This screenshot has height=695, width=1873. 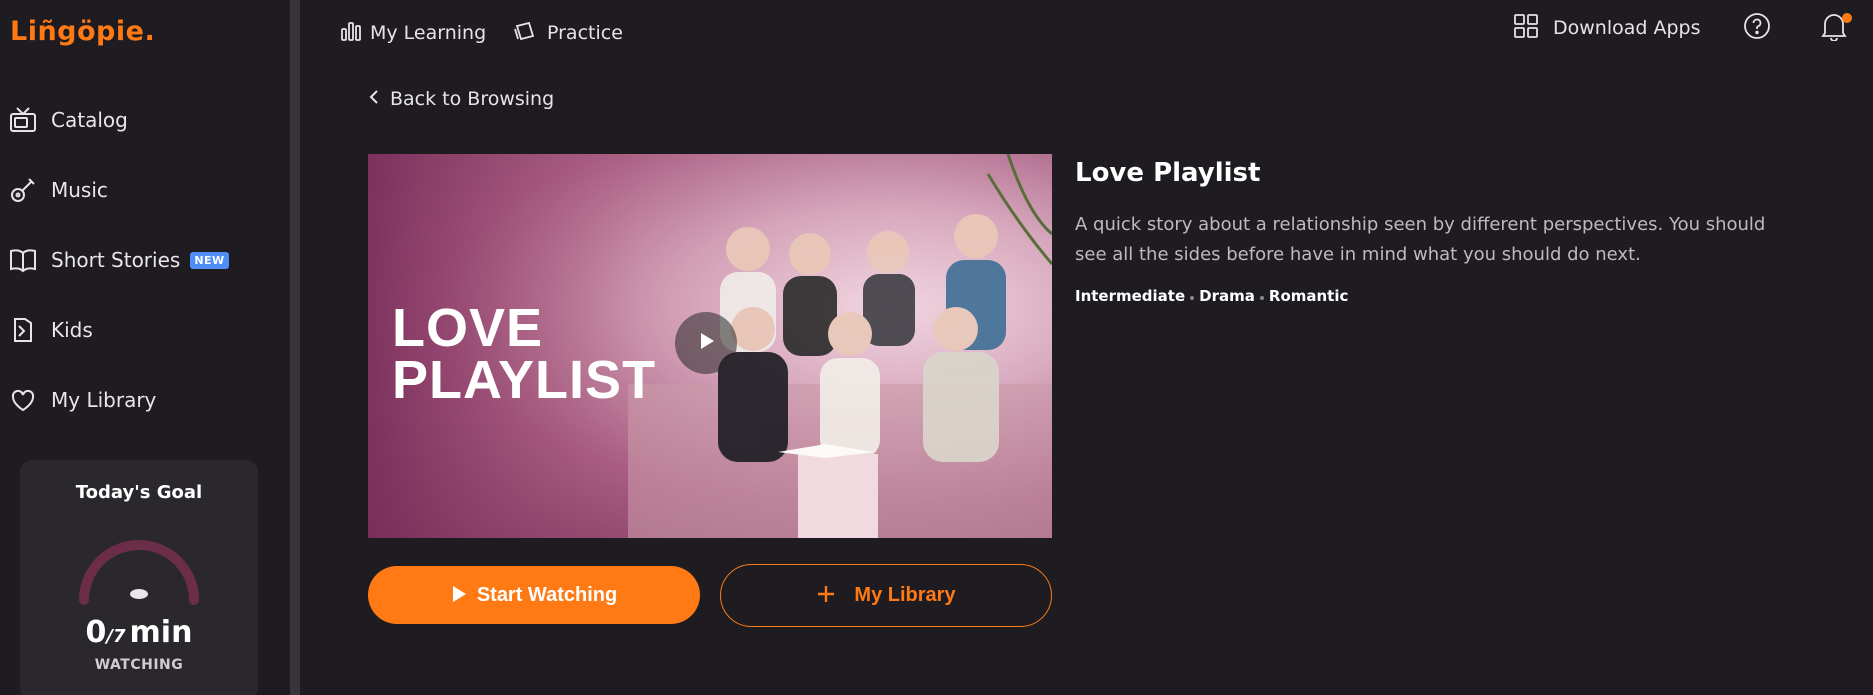 What do you see at coordinates (50, 330) in the screenshot?
I see `sidebar-item-kids: Kids` at bounding box center [50, 330].